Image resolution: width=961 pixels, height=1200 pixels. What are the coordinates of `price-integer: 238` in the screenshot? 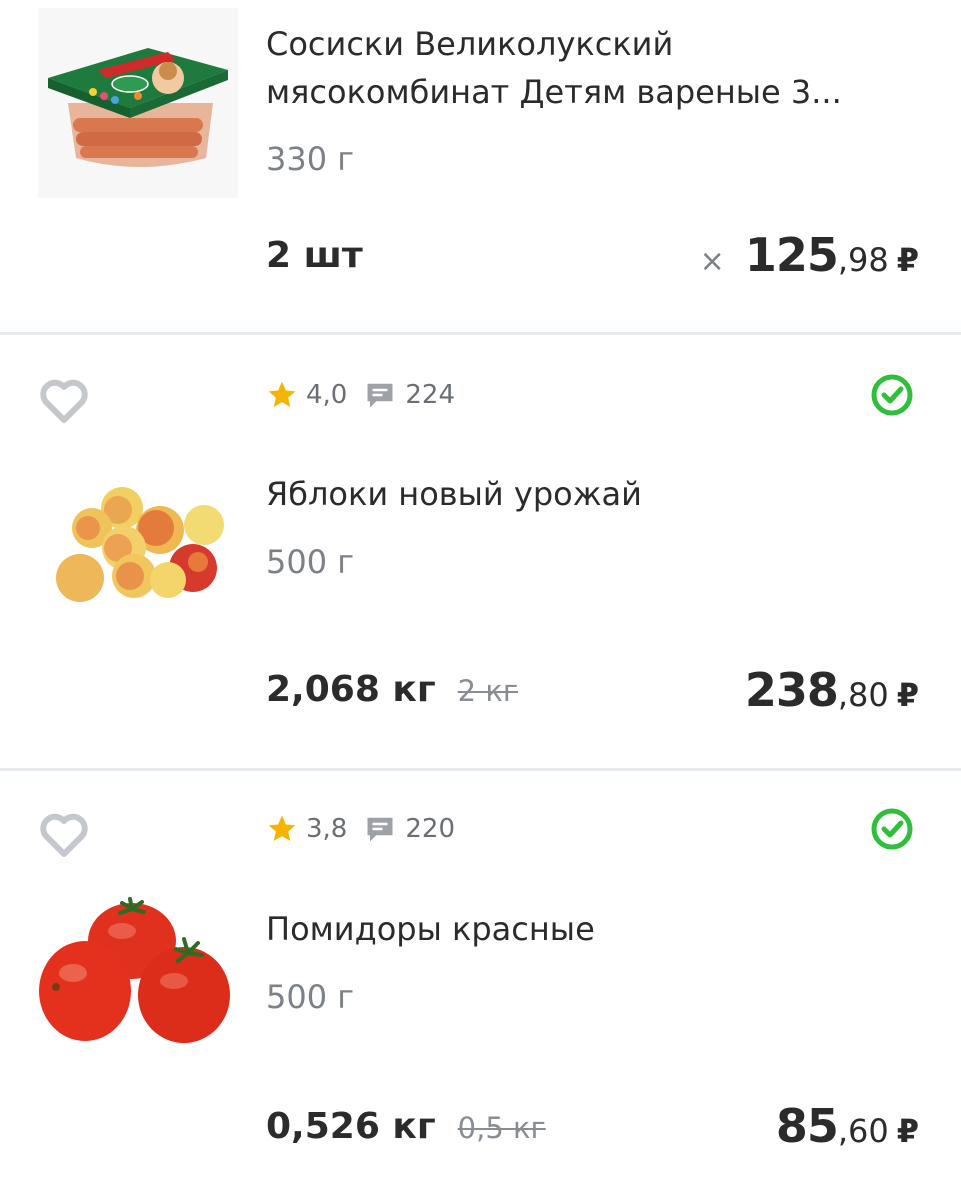 It's located at (791, 690).